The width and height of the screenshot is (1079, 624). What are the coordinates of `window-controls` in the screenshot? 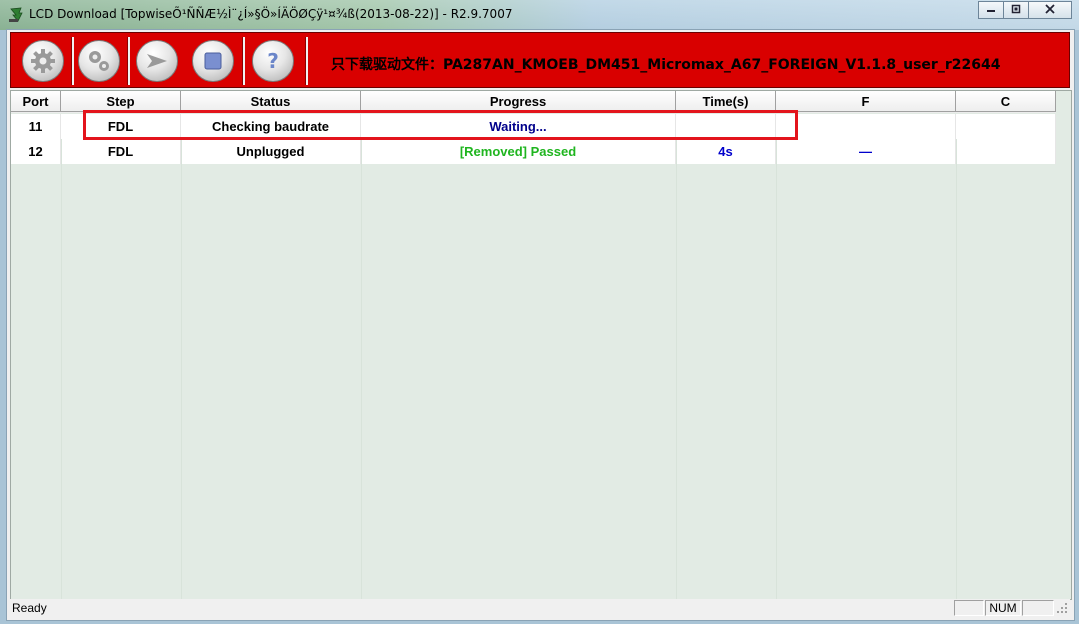 It's located at (1025, 10).